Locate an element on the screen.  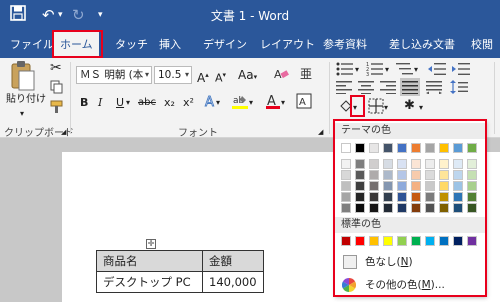
align-right-icon is located at coordinates (388, 89).